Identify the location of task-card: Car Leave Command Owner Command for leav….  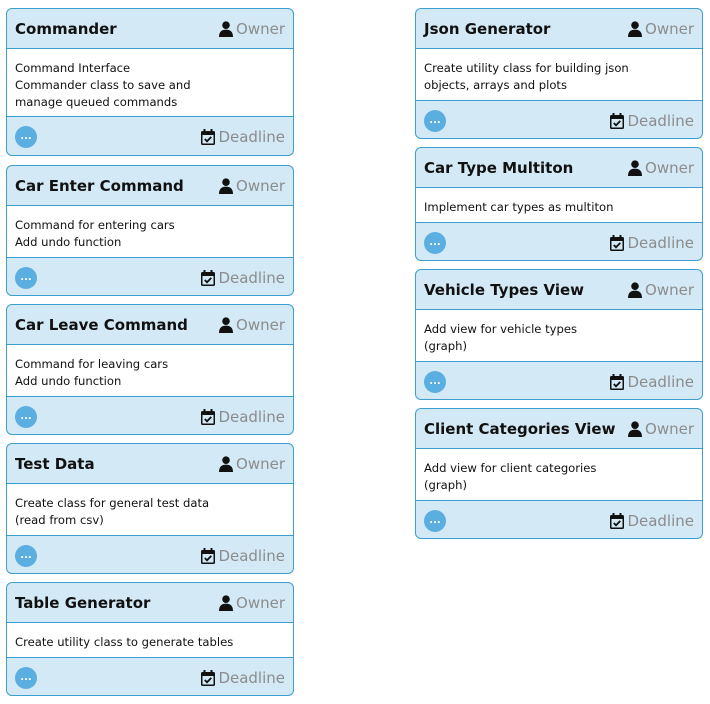
(150, 369).